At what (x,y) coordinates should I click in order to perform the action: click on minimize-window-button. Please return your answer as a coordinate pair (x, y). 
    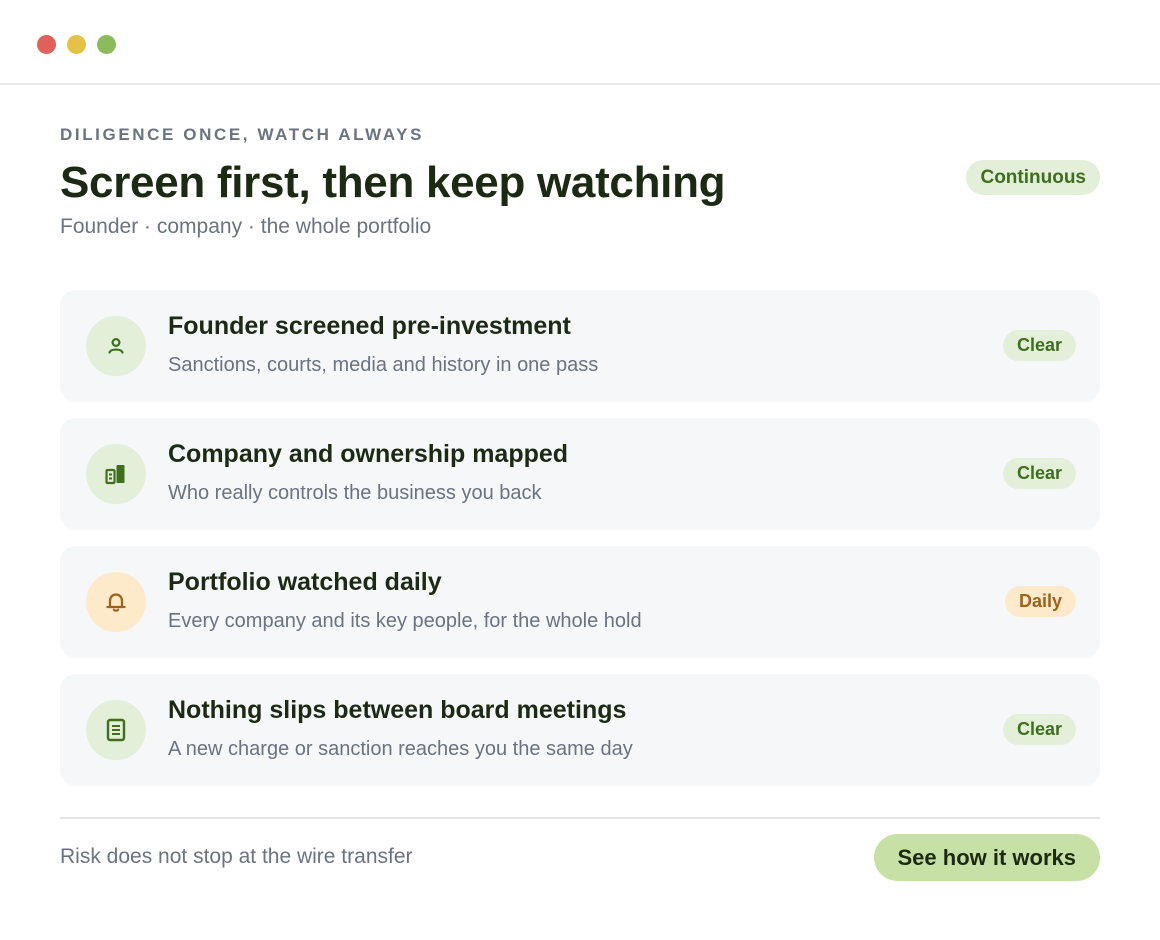
    Looking at the image, I should click on (76, 44).